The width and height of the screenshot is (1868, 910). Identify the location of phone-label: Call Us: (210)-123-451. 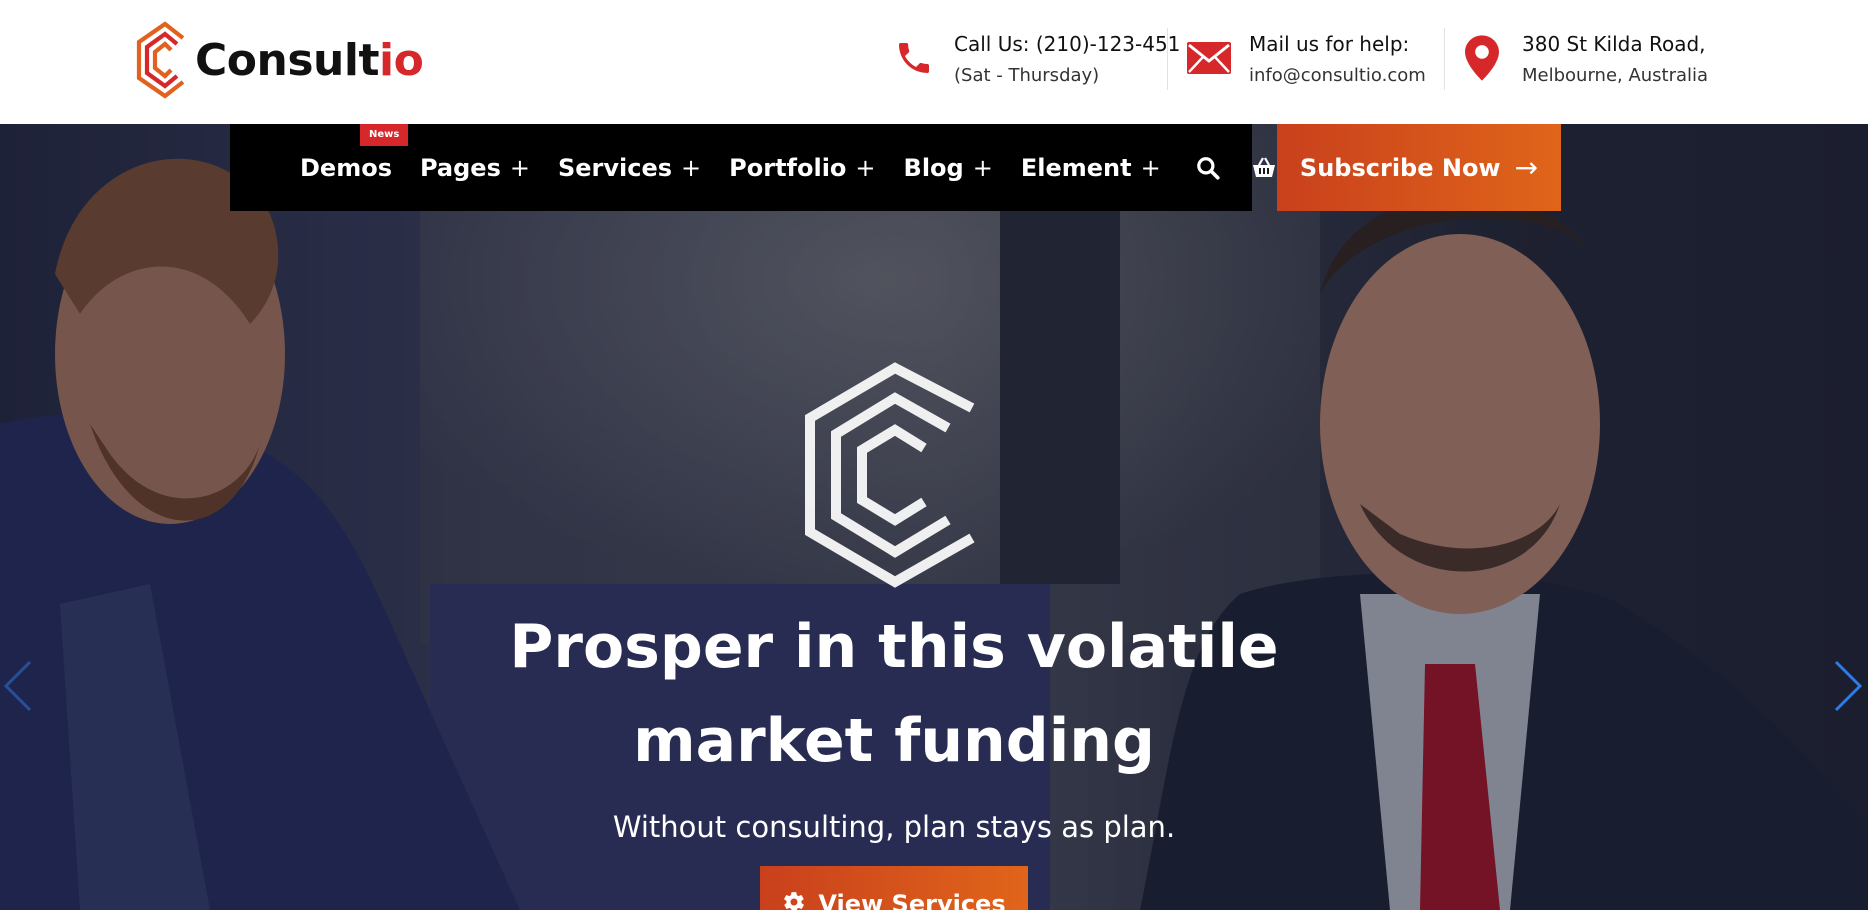
(1067, 44).